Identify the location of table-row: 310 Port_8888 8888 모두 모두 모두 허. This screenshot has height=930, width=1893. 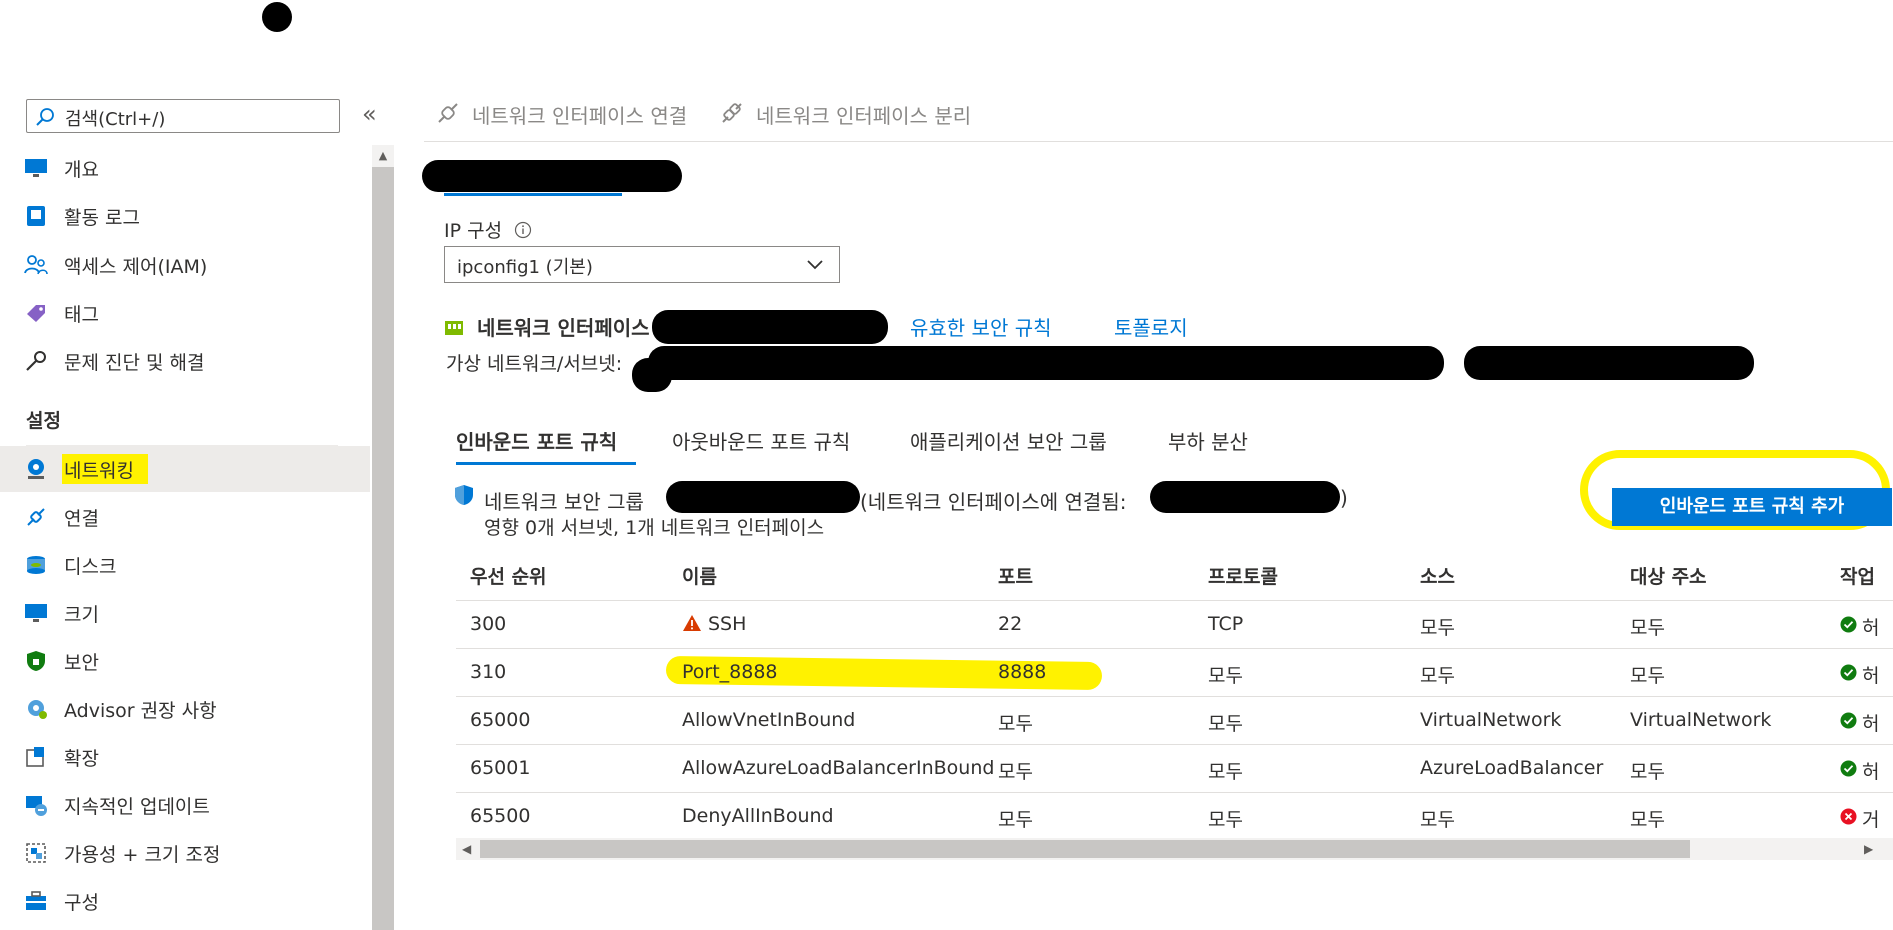
(1174, 673).